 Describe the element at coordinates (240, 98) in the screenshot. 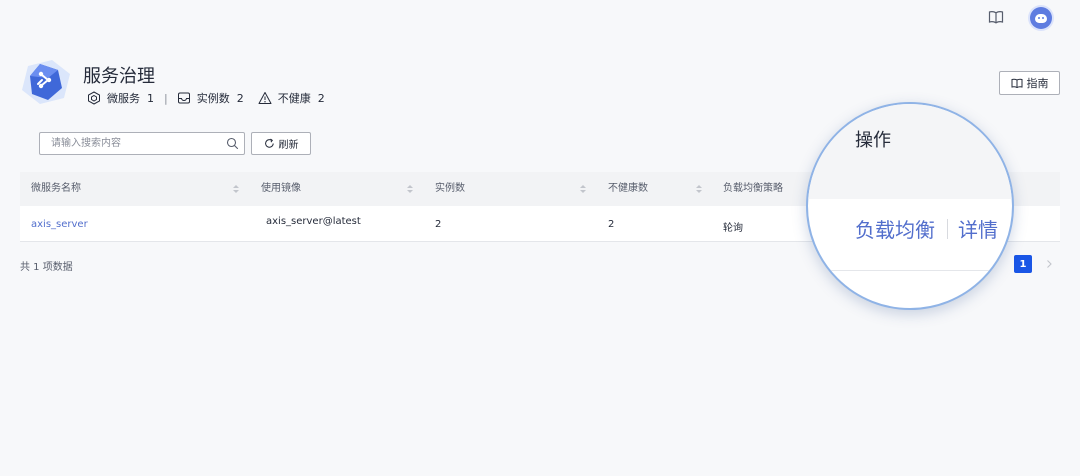

I see `instance-count: 2` at that location.